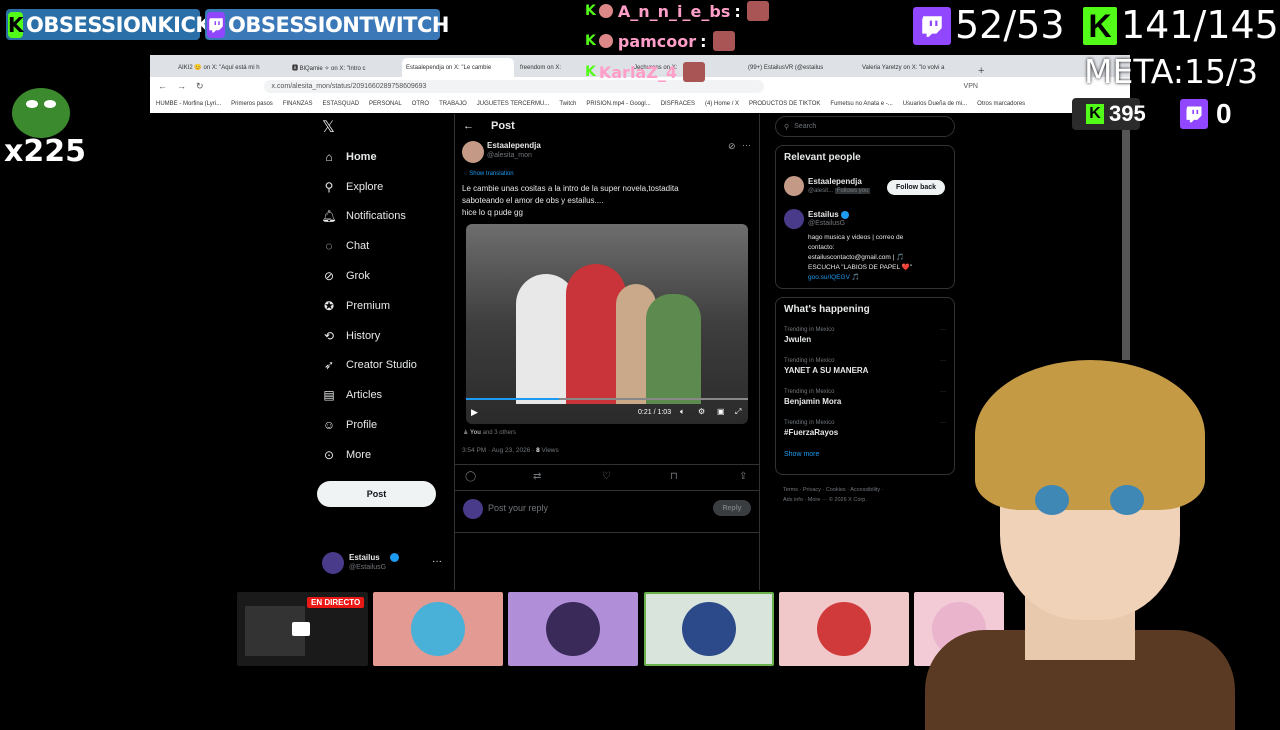 The width and height of the screenshot is (1280, 730). Describe the element at coordinates (1126, 245) in the screenshot. I see `scrollbar` at that location.